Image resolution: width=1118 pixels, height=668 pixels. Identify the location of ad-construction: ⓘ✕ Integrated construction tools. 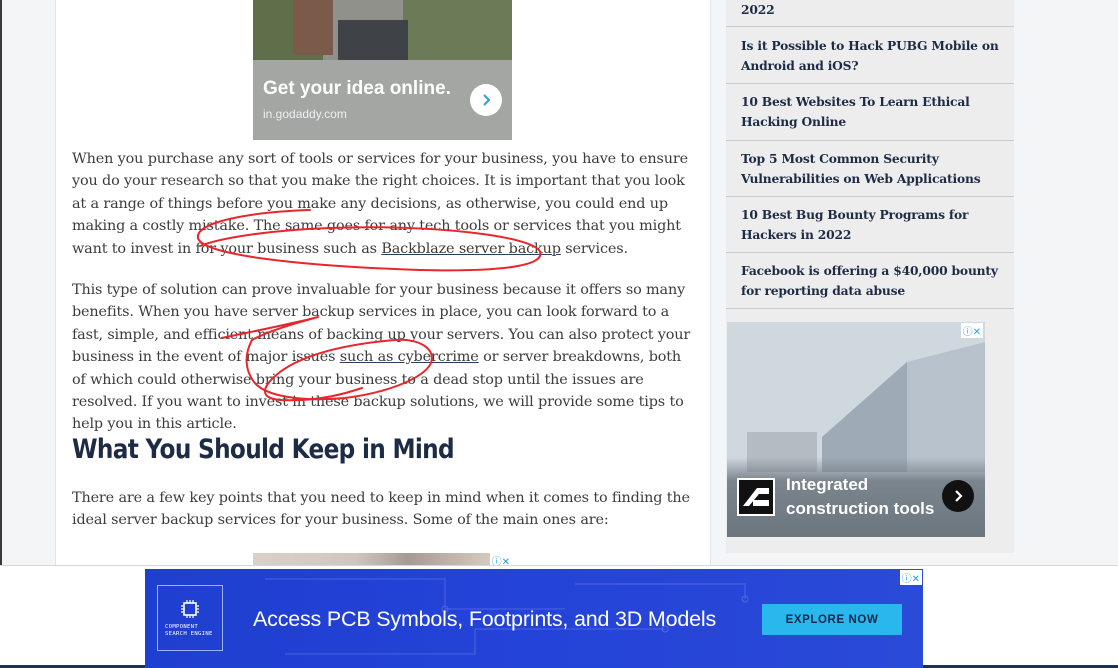
(856, 429).